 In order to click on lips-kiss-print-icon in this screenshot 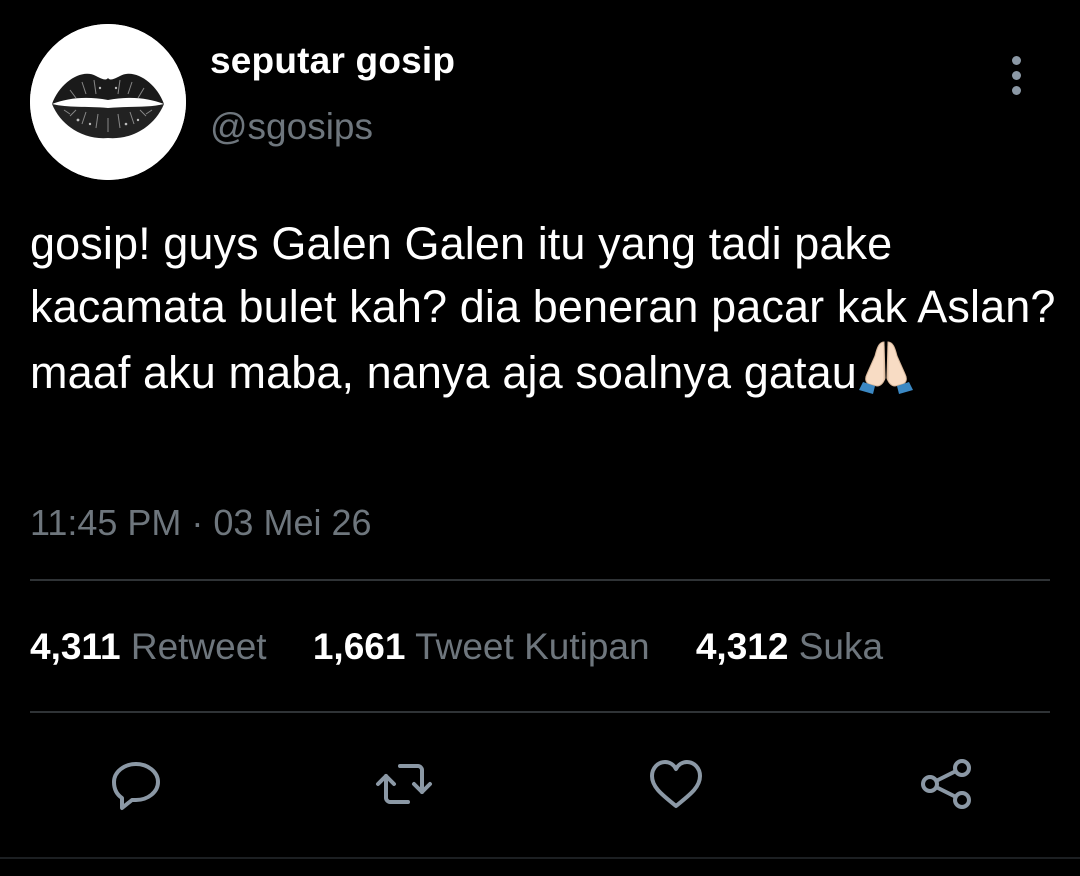, I will do `click(108, 102)`.